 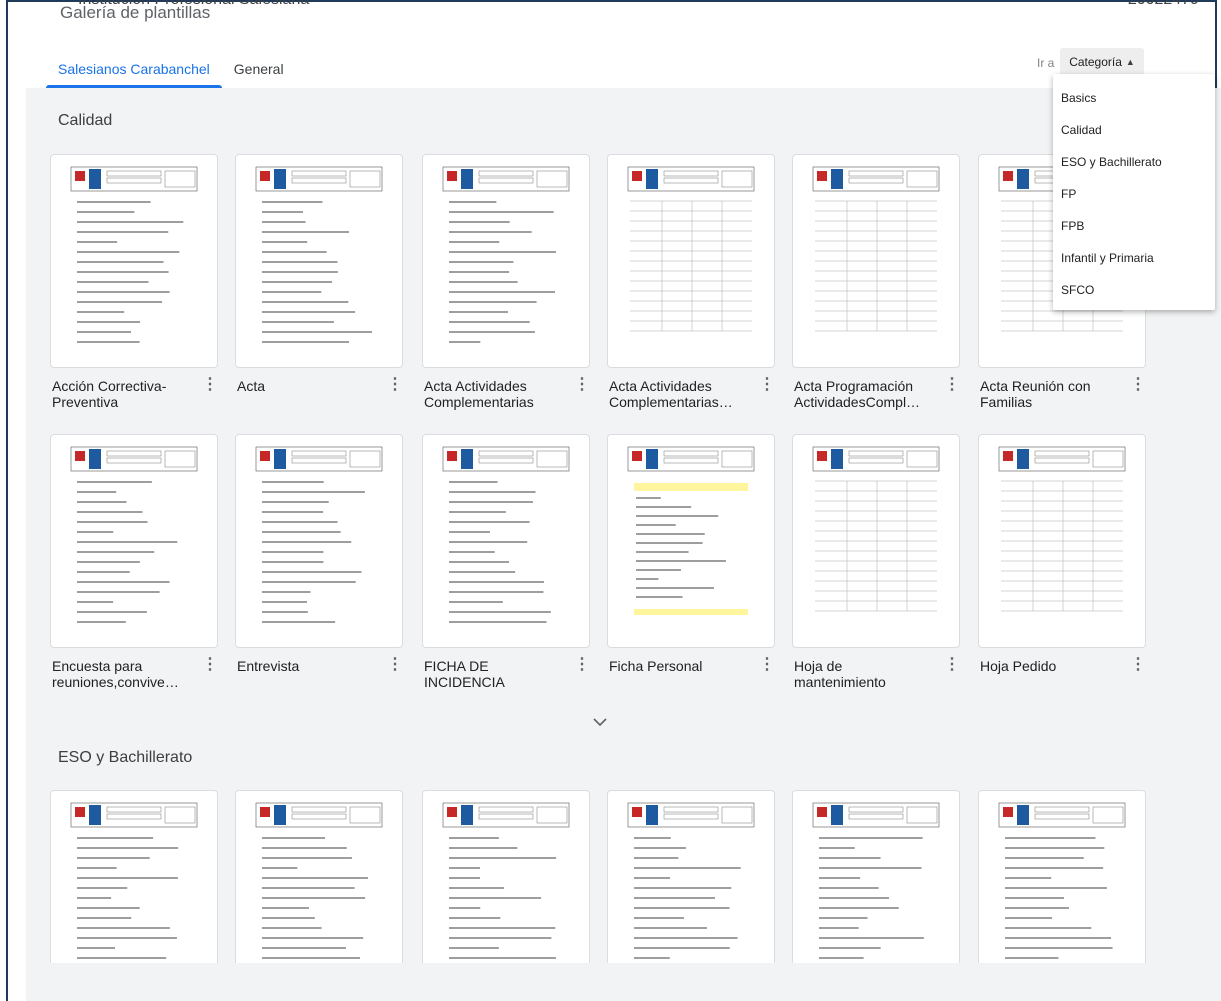 I want to click on template-name: Entrevista, so click(x=302, y=666).